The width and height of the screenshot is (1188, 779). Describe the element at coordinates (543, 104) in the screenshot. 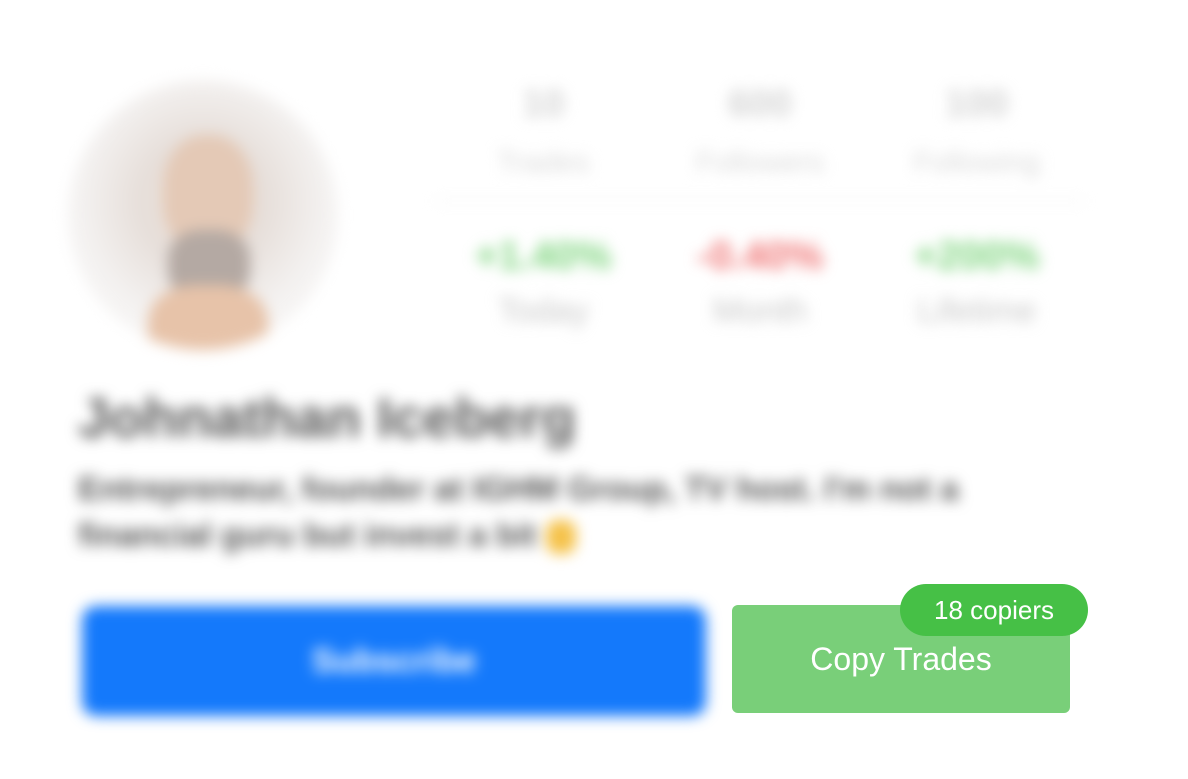

I see `stat-value: 10` at that location.